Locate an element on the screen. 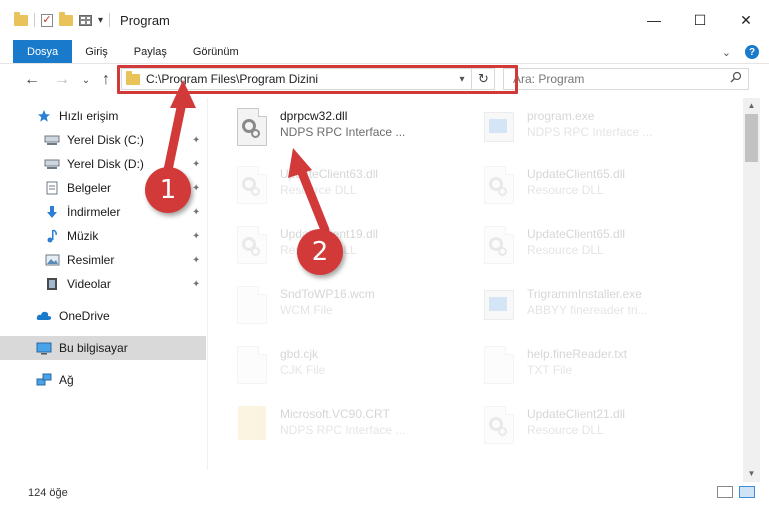  sidebar-item-videos: Videolar ✦ is located at coordinates (103, 284).